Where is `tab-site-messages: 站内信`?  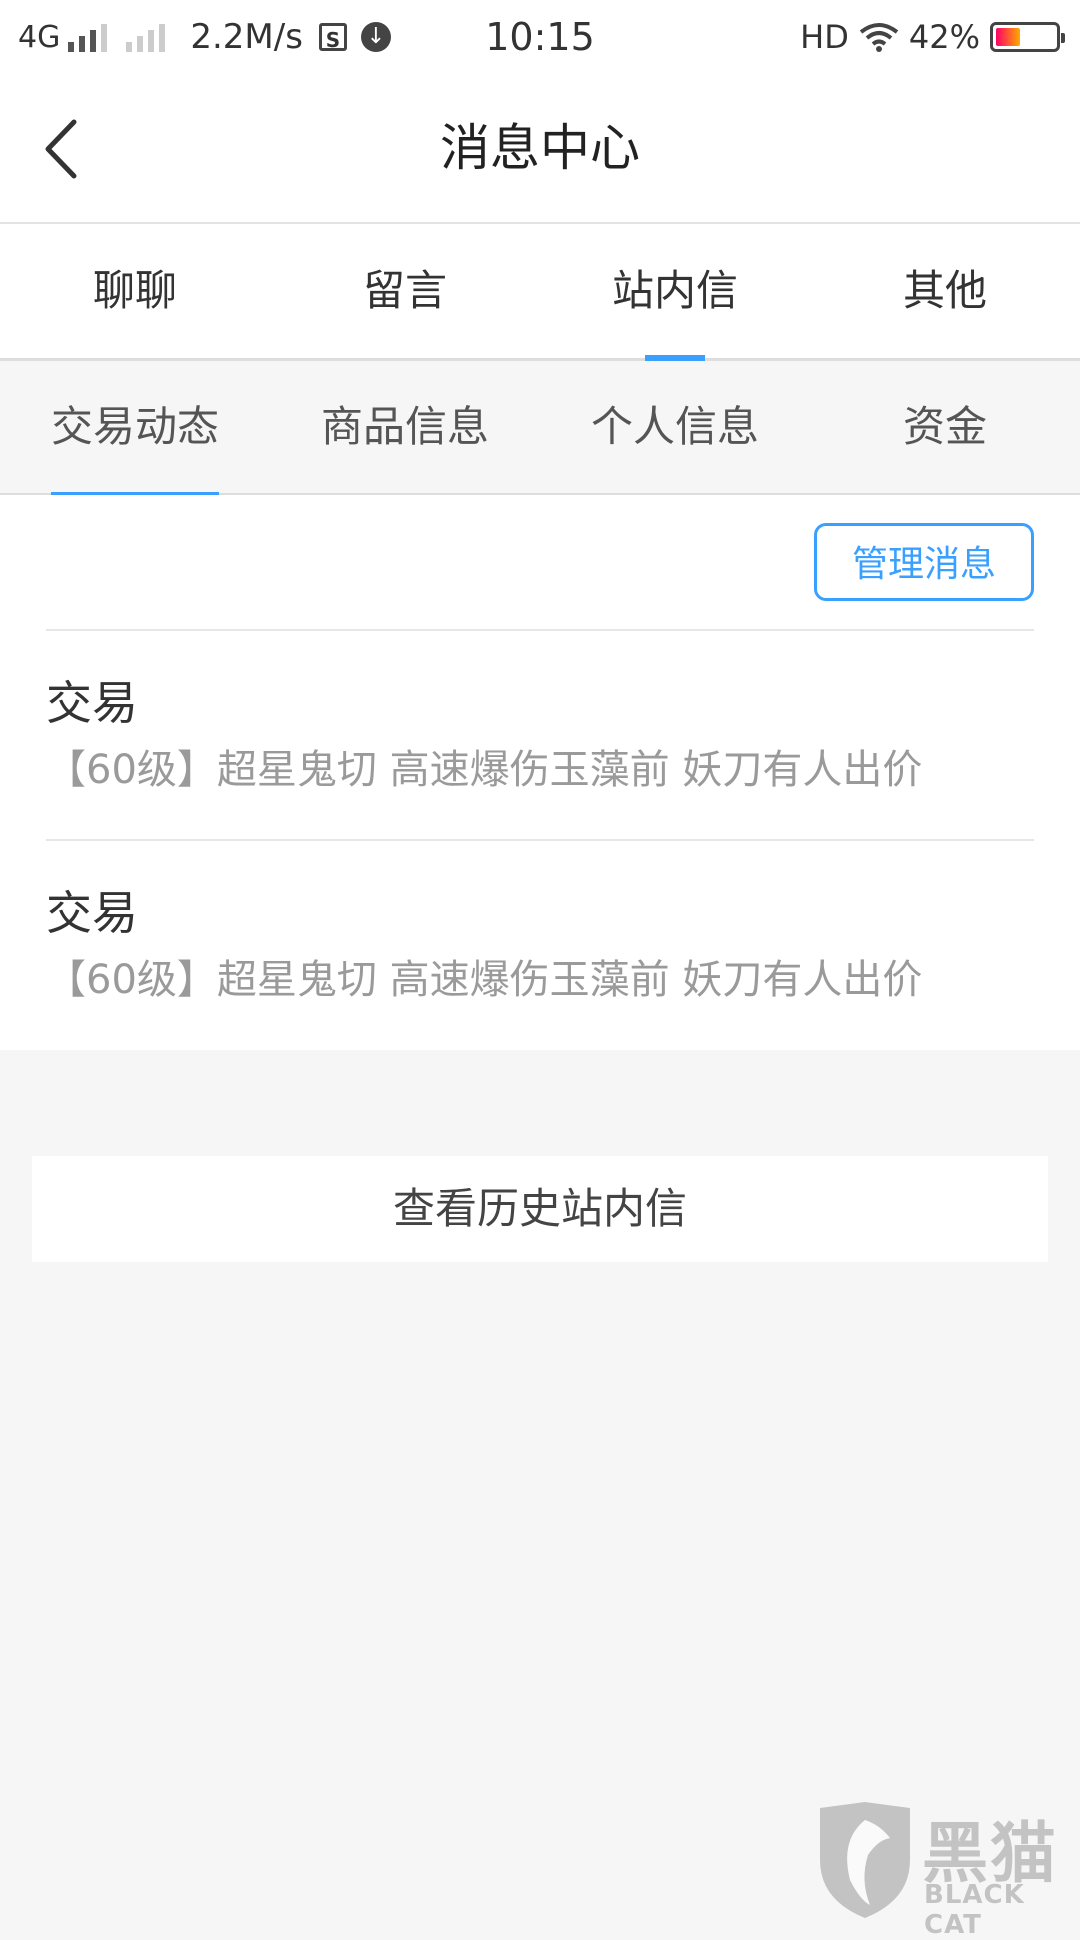
tab-site-messages: 站内信 is located at coordinates (675, 292).